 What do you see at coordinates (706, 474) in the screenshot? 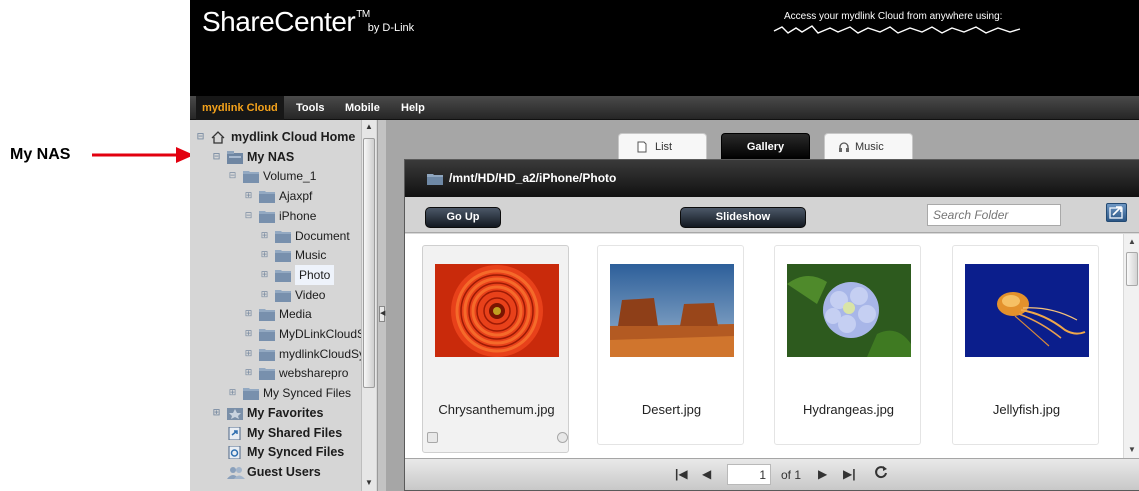
I see `previous-page-icon: ◀` at bounding box center [706, 474].